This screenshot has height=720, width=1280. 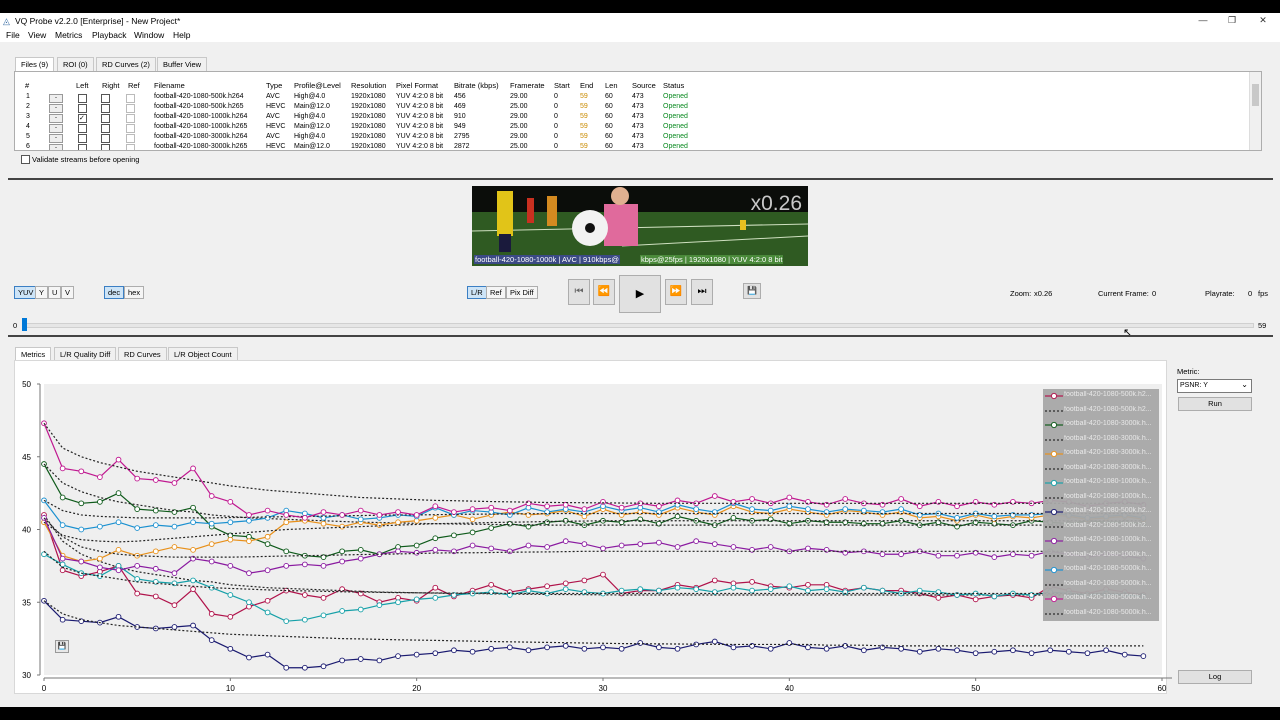 What do you see at coordinates (1215, 677) in the screenshot?
I see `log-button: Log` at bounding box center [1215, 677].